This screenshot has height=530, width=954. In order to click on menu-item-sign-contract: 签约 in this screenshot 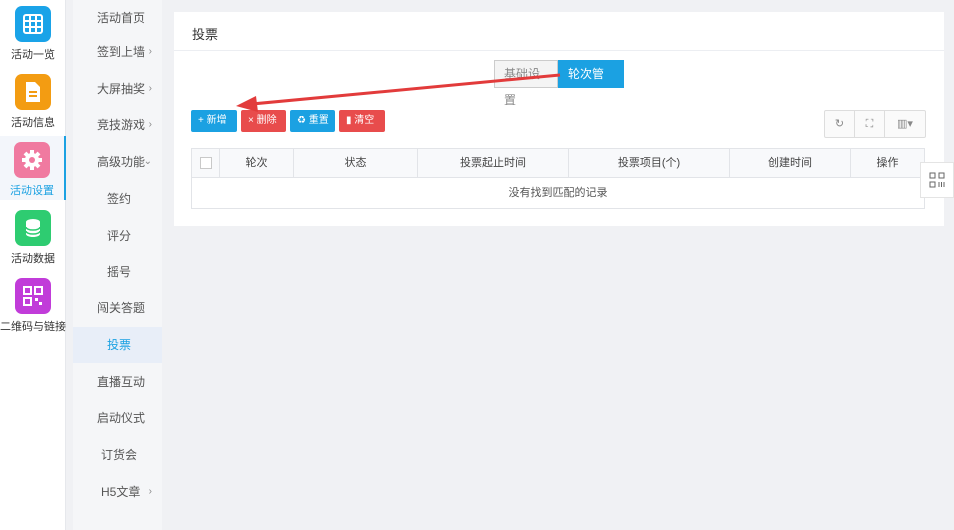, I will do `click(117, 199)`.